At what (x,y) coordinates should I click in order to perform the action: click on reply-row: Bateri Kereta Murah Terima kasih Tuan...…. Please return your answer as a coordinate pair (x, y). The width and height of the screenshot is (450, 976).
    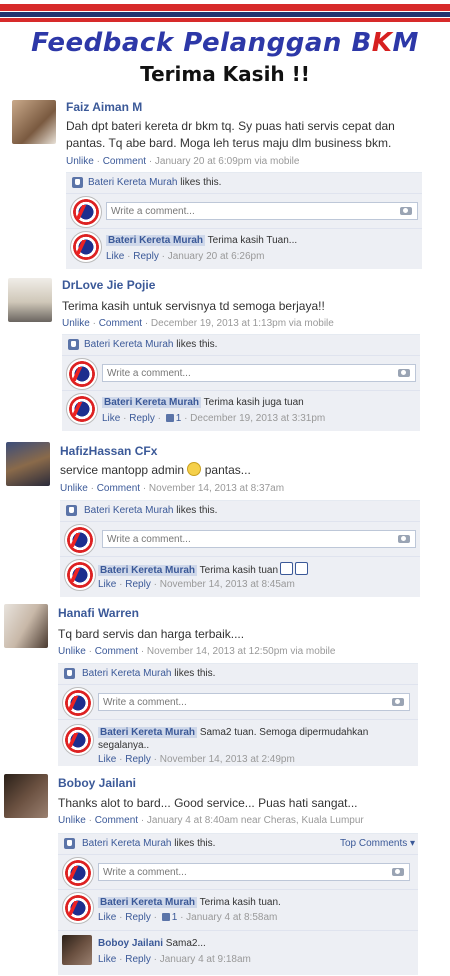
    Looking at the image, I should click on (244, 249).